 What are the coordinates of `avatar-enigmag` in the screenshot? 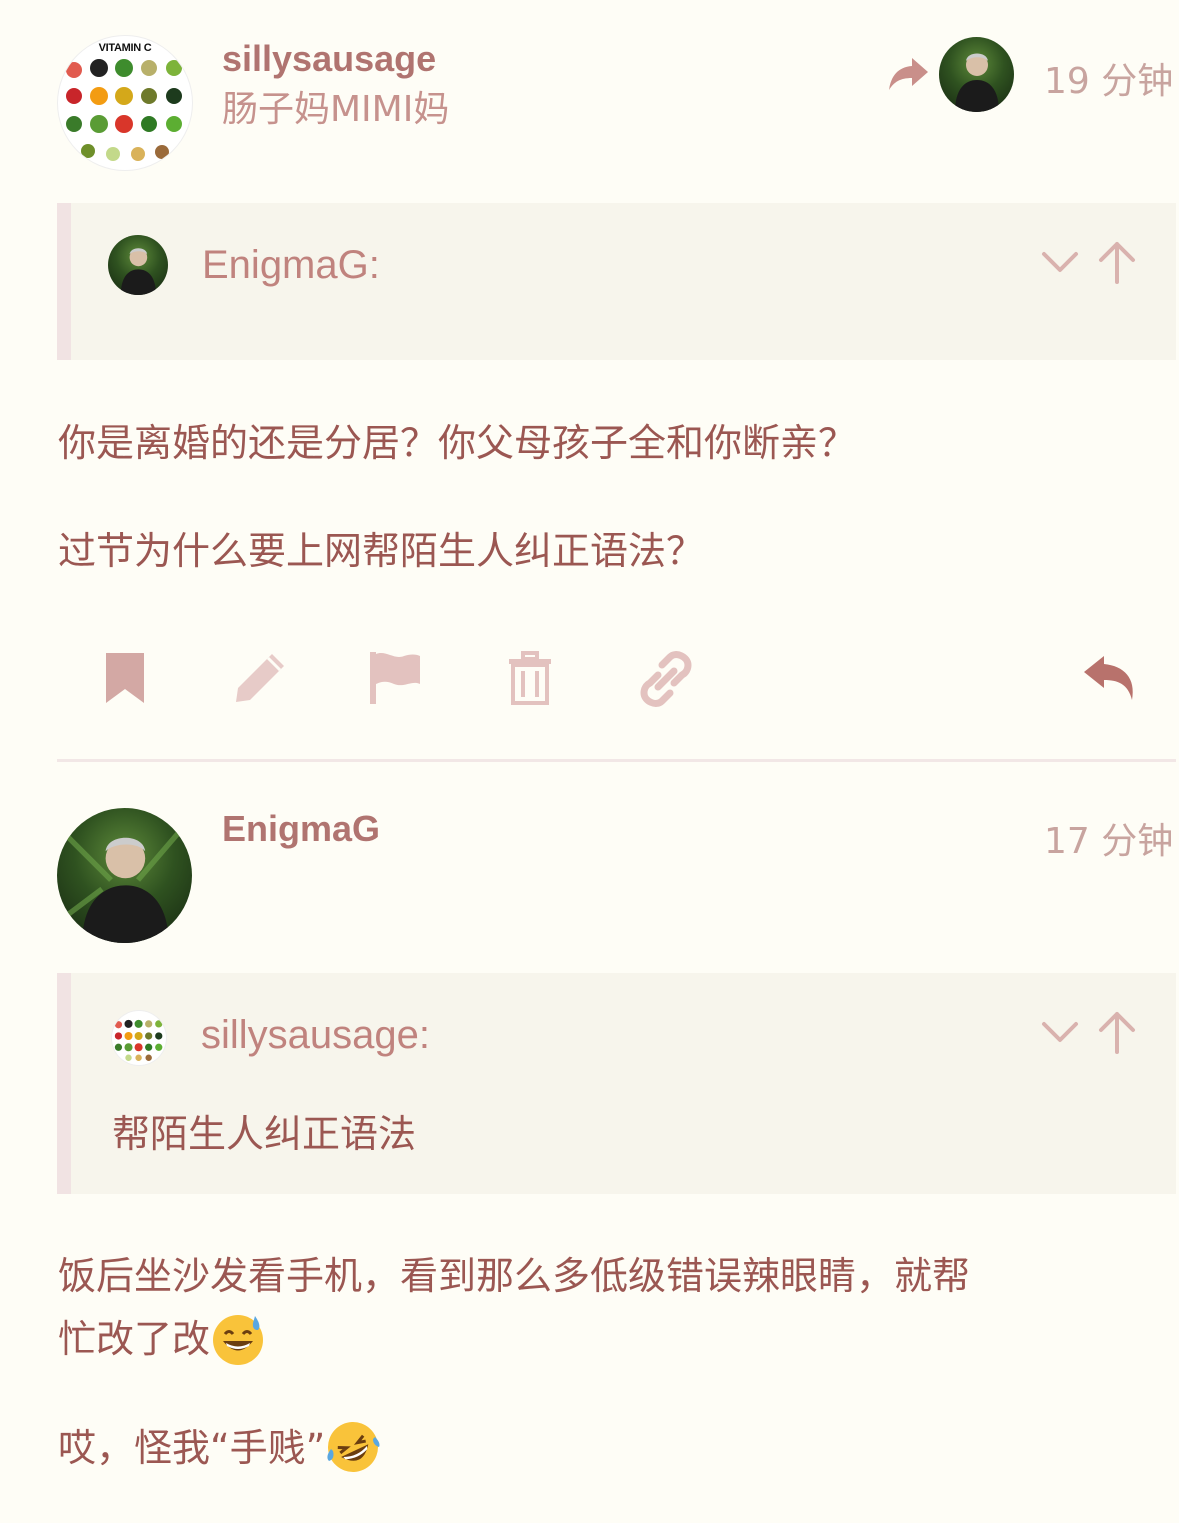 It's located at (124, 875).